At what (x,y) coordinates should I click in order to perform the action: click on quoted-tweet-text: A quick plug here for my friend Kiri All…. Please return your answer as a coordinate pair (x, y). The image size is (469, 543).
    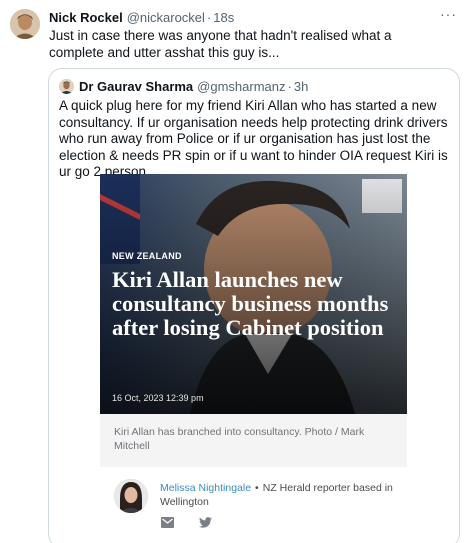
    Looking at the image, I should click on (253, 138).